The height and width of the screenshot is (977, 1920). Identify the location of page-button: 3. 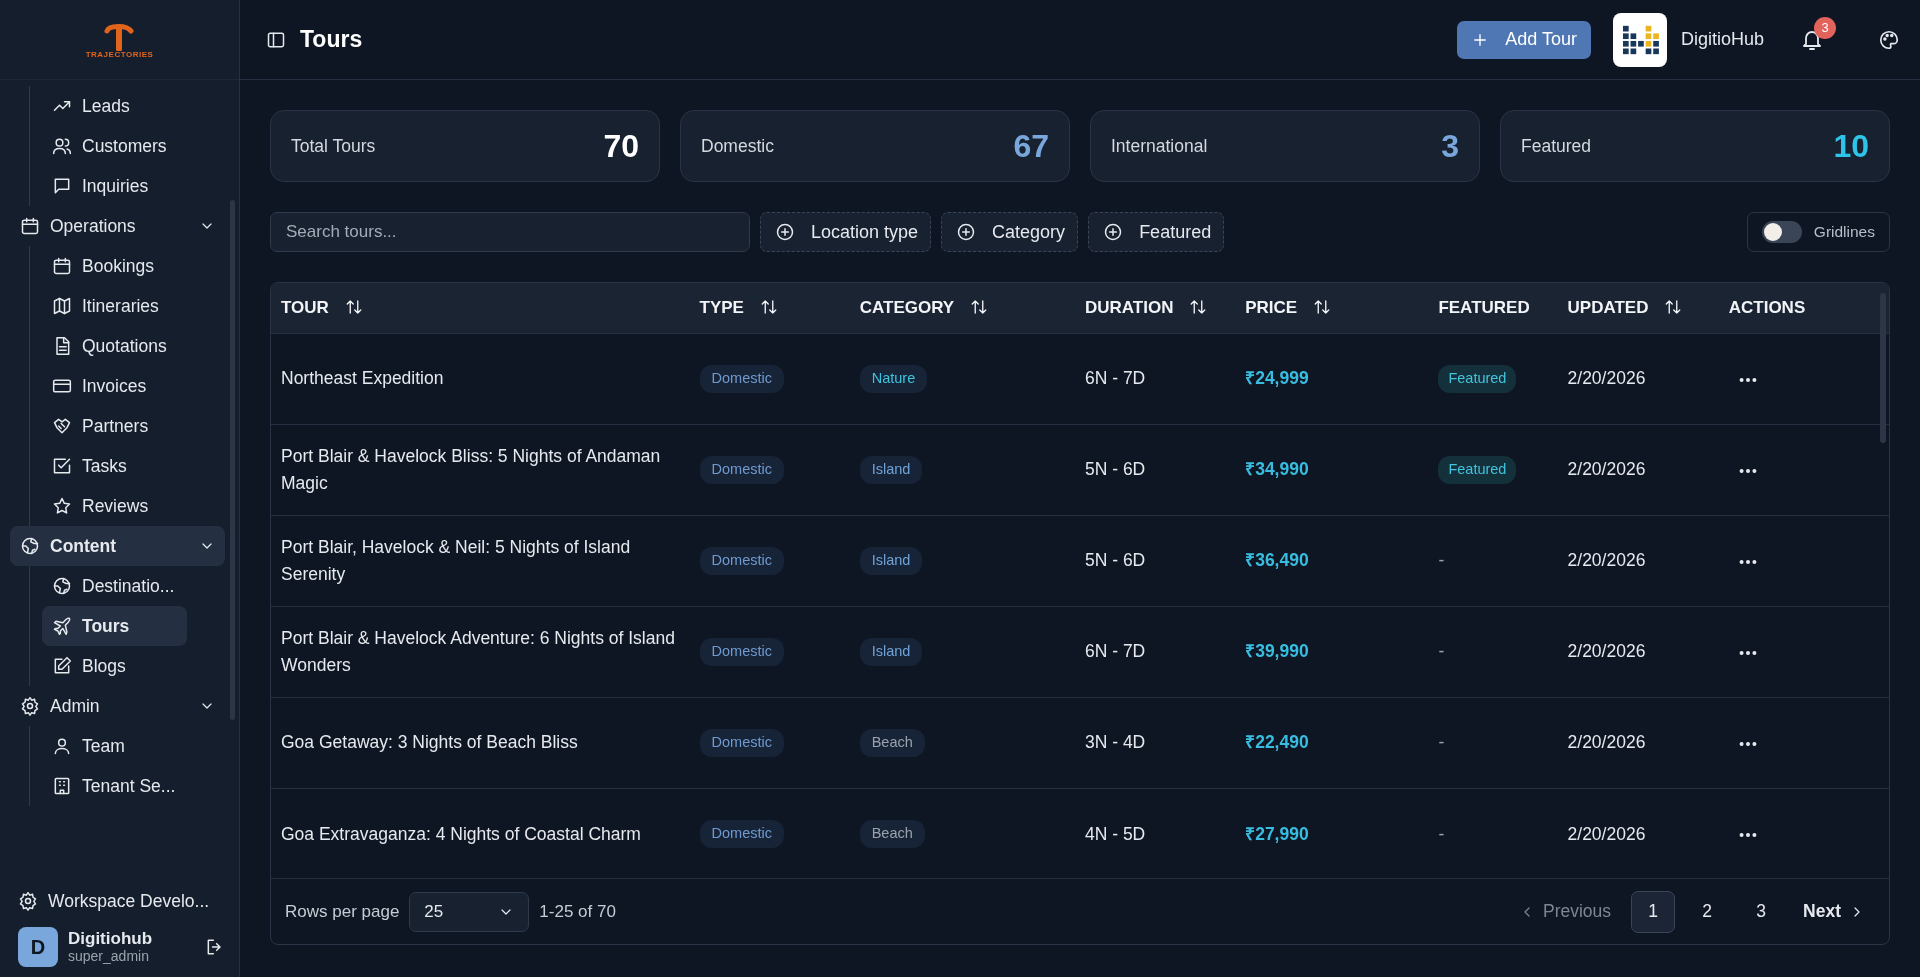
(1761, 911).